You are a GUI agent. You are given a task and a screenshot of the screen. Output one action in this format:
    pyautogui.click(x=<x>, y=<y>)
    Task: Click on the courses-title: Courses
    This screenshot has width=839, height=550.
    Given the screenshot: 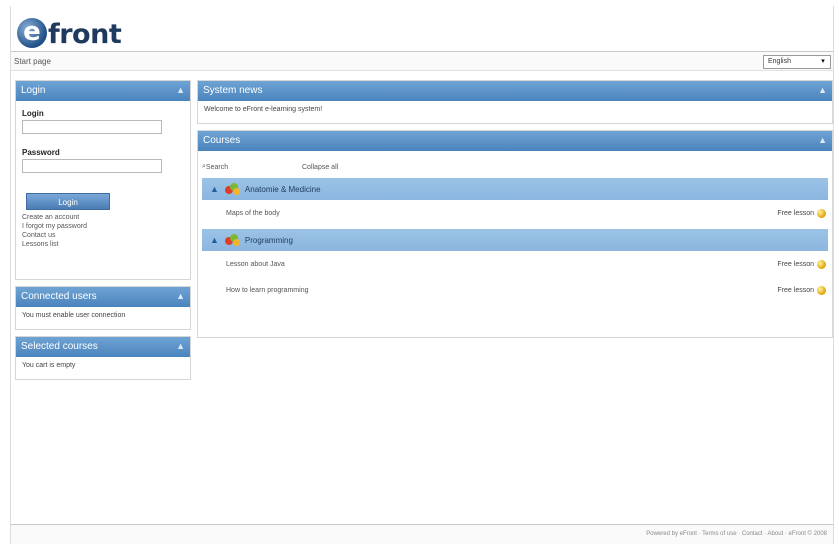 What is the action you would take?
    pyautogui.click(x=222, y=140)
    